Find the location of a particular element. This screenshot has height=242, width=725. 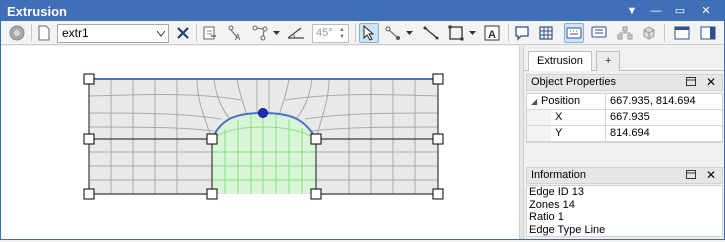

property-key: Position is located at coordinates (566, 101).